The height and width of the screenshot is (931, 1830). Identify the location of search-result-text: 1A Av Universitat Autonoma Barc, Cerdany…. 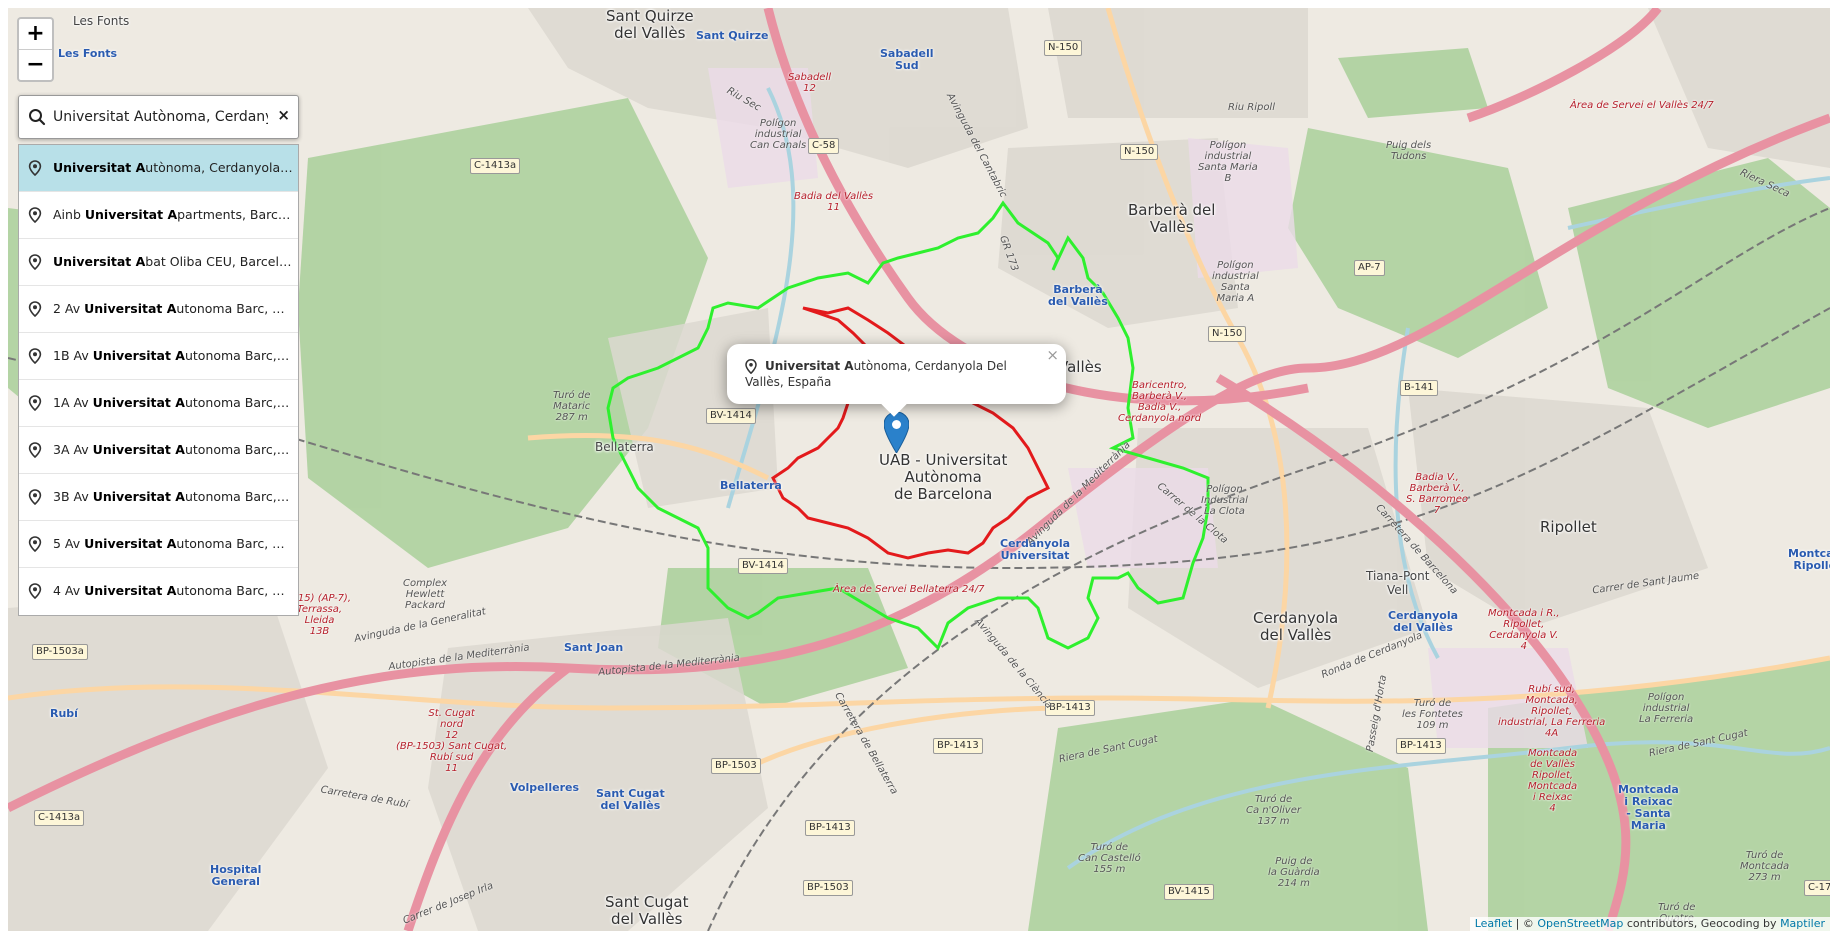
(173, 403).